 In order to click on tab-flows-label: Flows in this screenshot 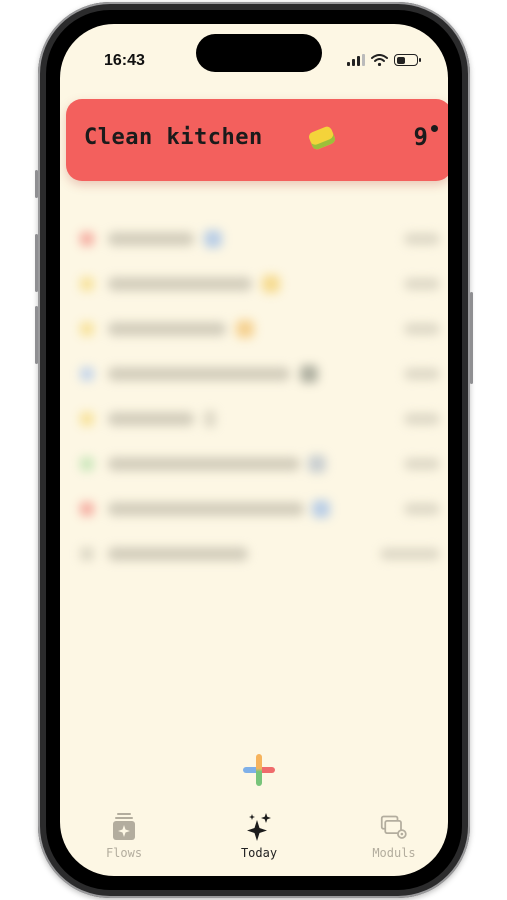, I will do `click(124, 853)`.